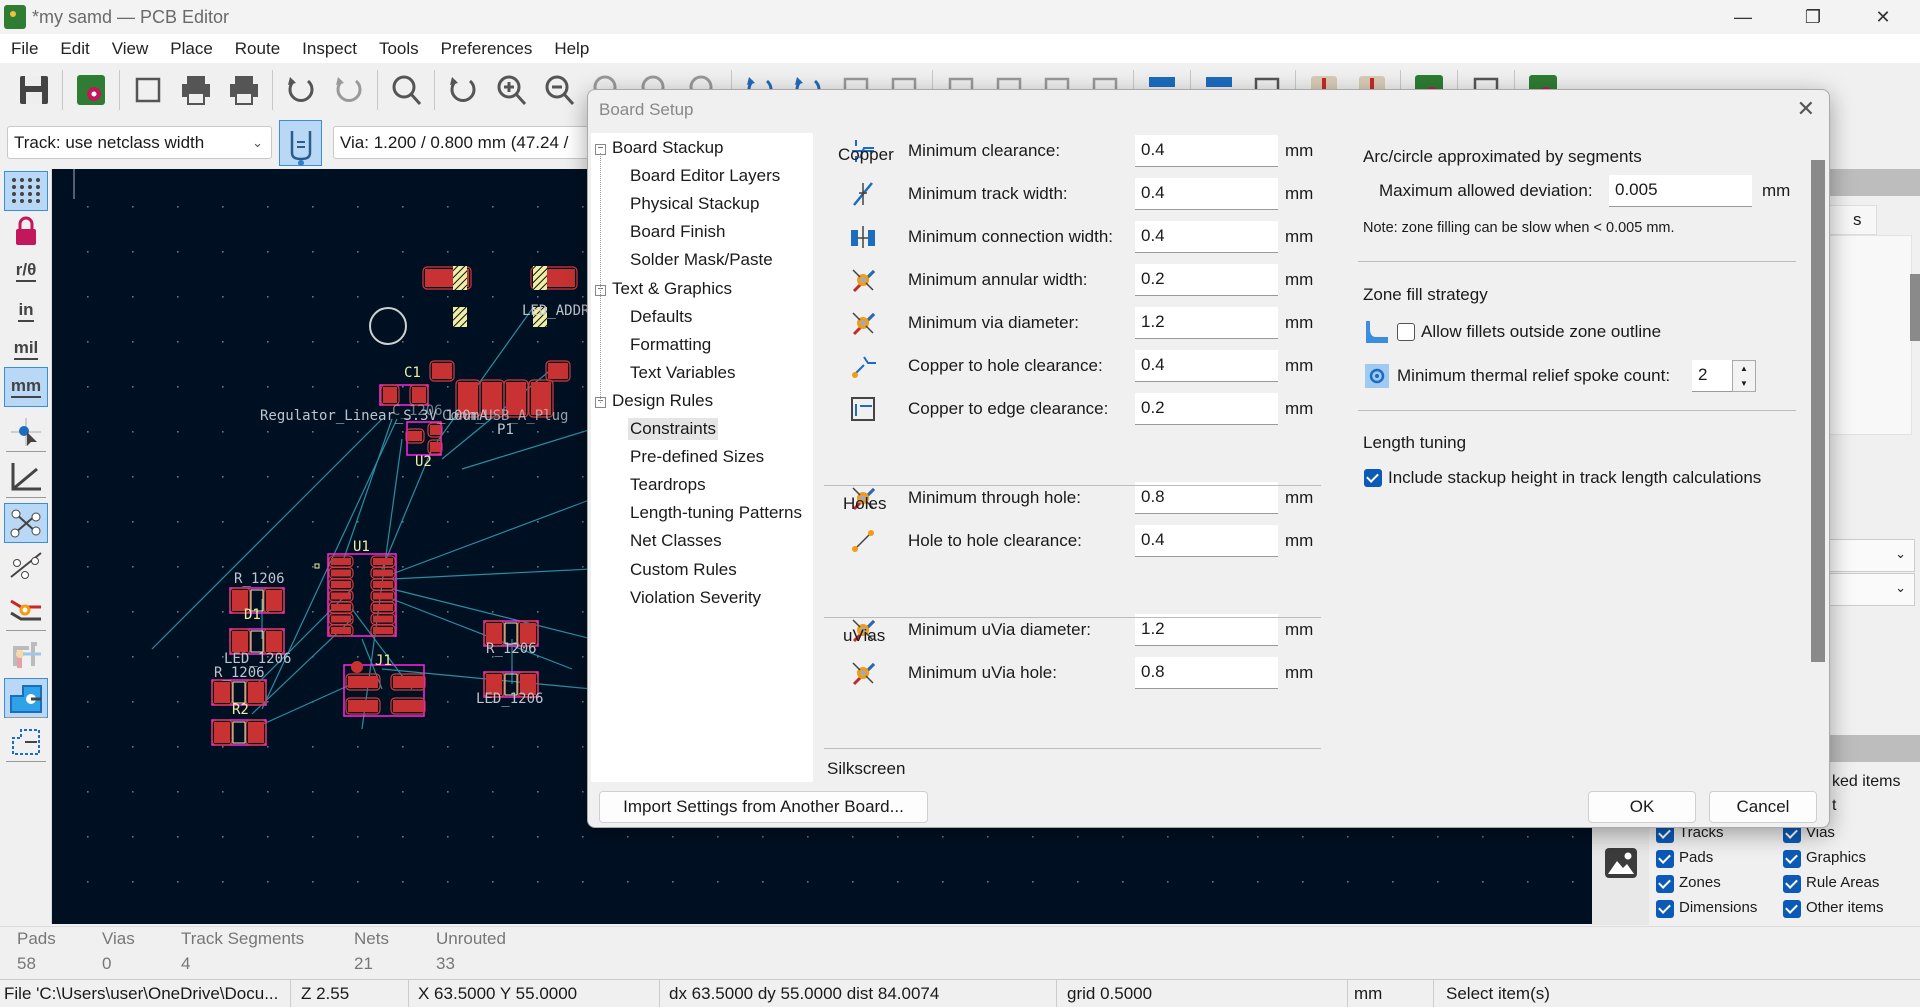 Image resolution: width=1920 pixels, height=1007 pixels. What do you see at coordinates (694, 204) in the screenshot?
I see `tree-item-physical-stackup: Physical Stackup` at bounding box center [694, 204].